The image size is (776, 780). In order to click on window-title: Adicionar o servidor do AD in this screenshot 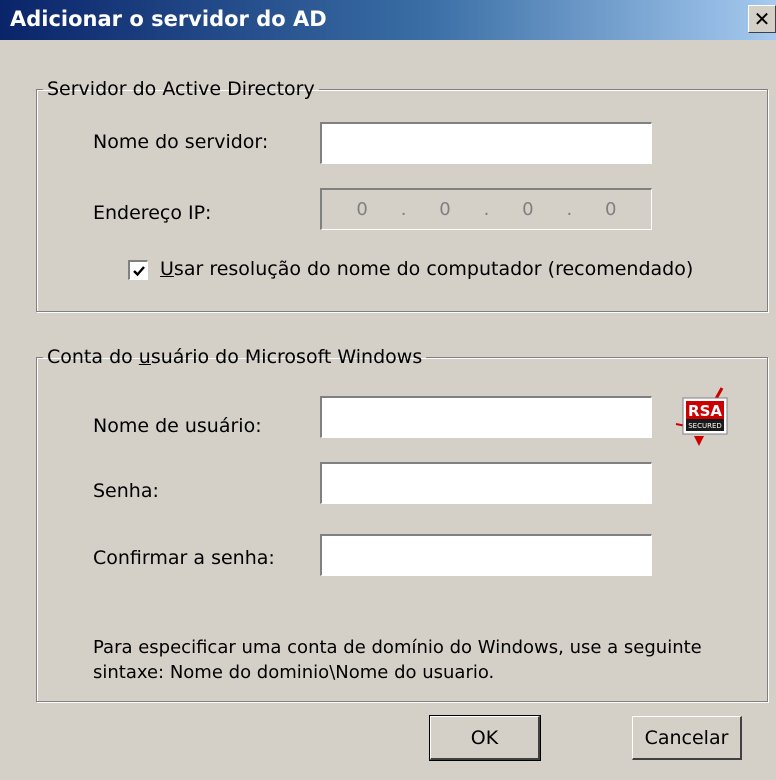, I will do `click(168, 19)`.